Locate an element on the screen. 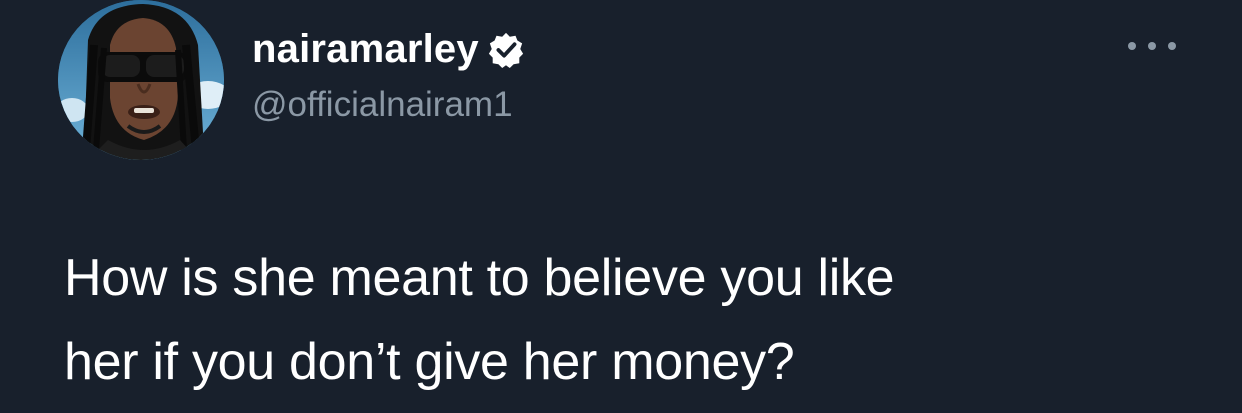 Image resolution: width=1242 pixels, height=413 pixels. avatar-illustration is located at coordinates (141, 80).